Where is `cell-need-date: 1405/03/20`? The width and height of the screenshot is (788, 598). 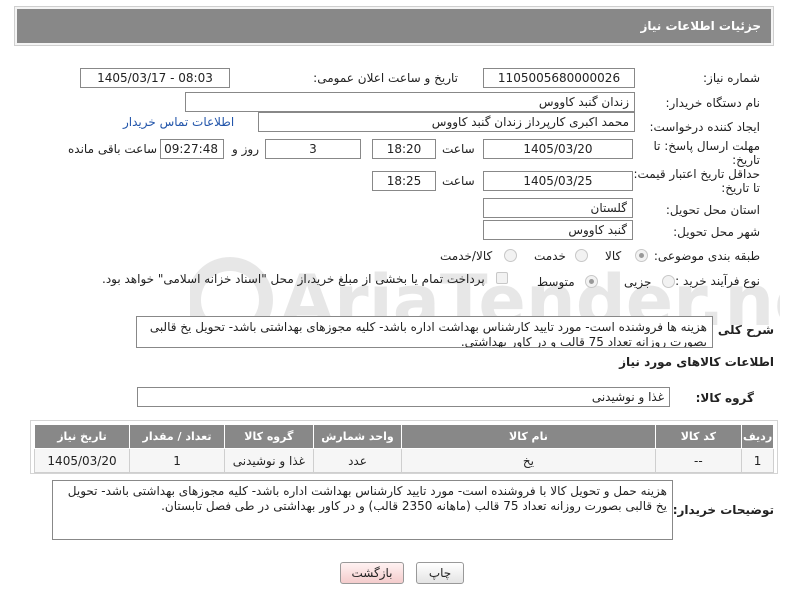 cell-need-date: 1405/03/20 is located at coordinates (82, 460).